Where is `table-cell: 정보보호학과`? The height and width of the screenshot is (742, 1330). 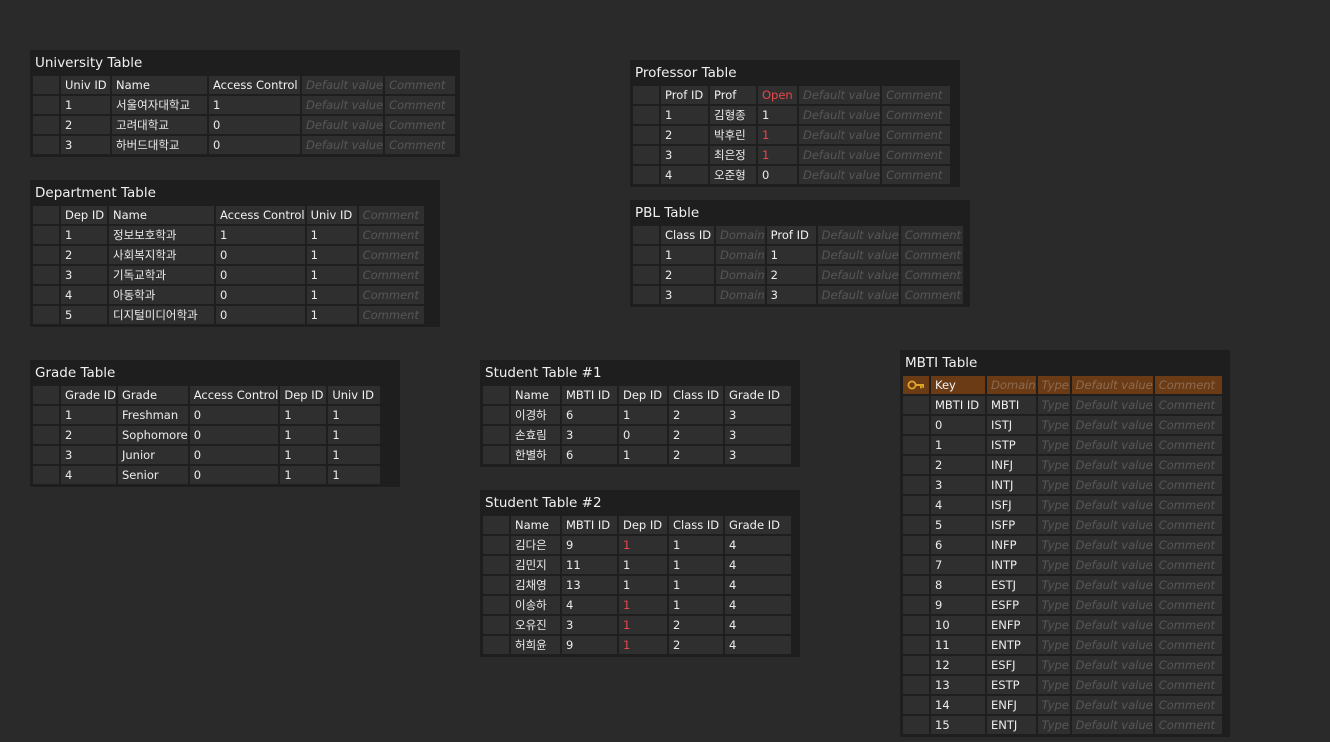
table-cell: 정보보호학과 is located at coordinates (161, 235).